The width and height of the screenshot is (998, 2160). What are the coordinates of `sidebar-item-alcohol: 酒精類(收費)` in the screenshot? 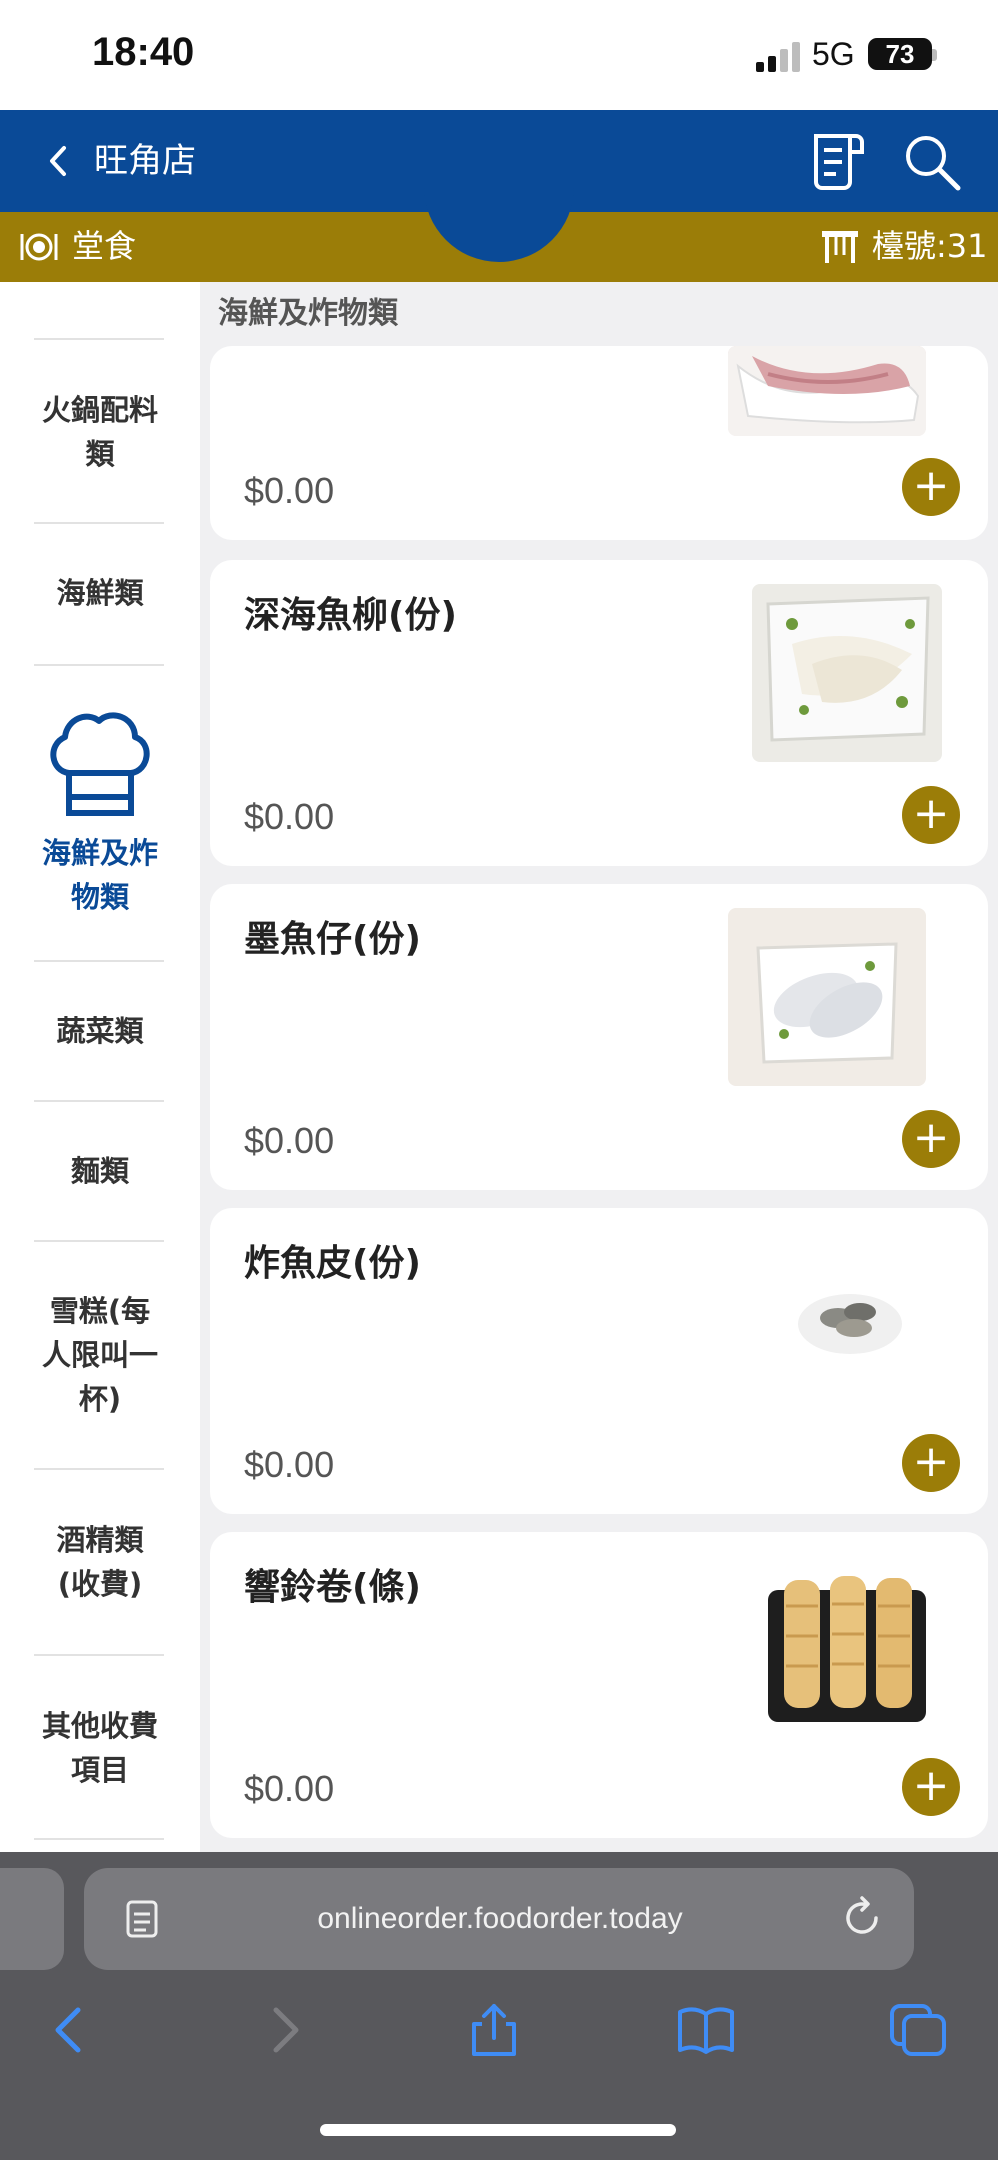 It's located at (100, 1562).